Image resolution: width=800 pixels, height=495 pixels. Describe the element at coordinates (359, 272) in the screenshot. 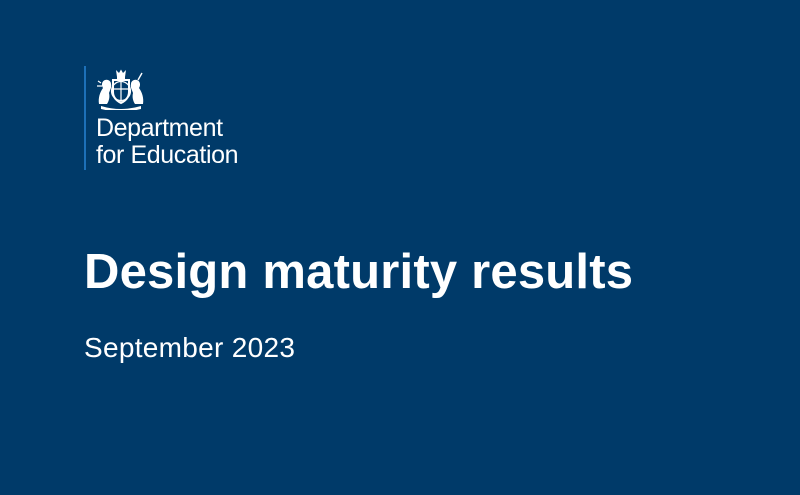

I see `page-title: Design maturity results` at that location.